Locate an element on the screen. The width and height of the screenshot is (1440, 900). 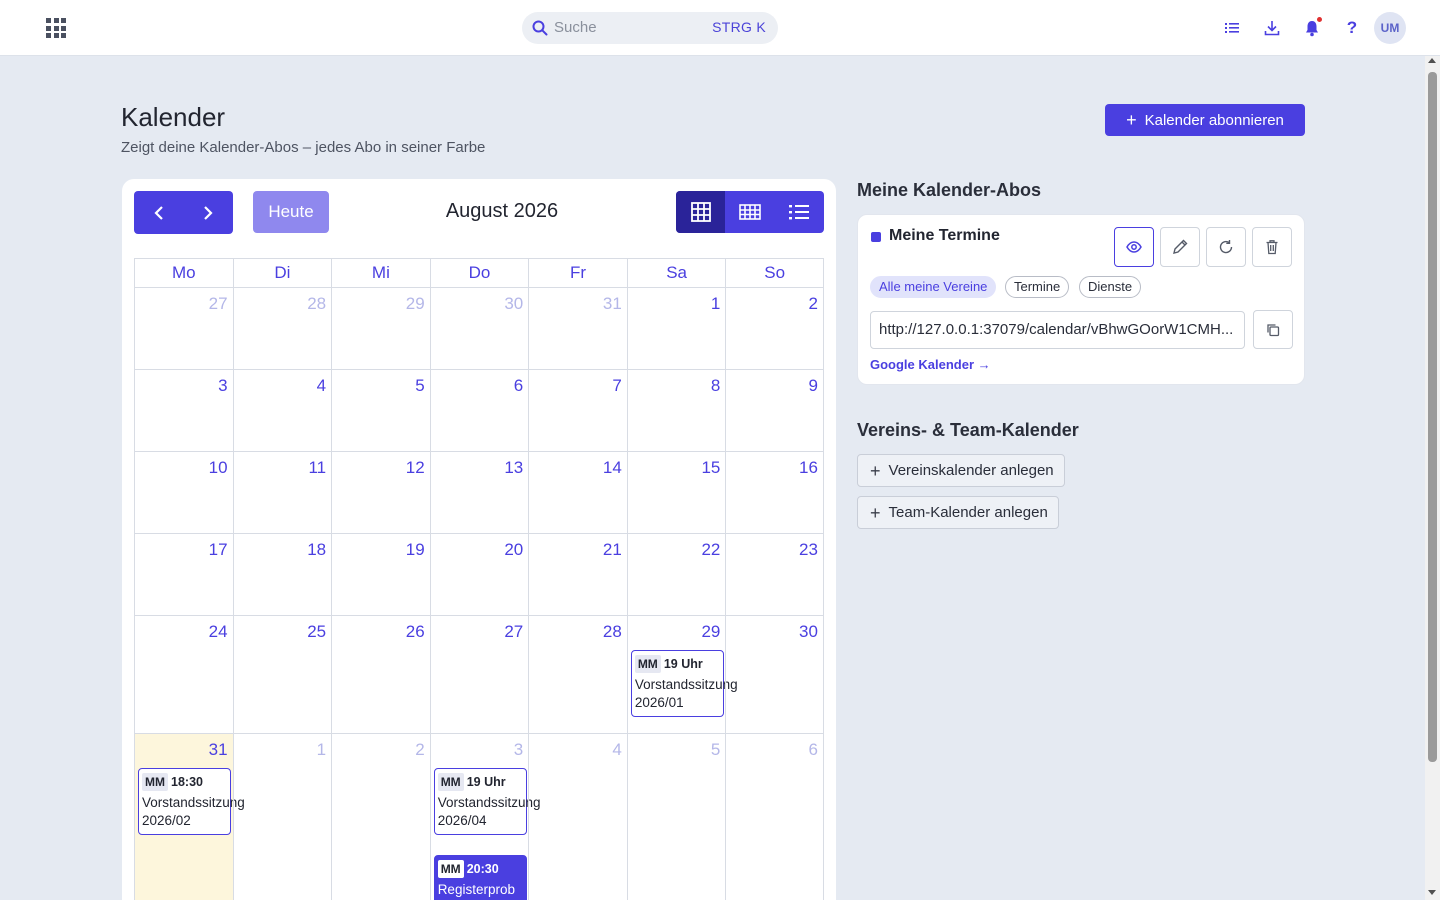
day-number: 24 is located at coordinates (218, 631).